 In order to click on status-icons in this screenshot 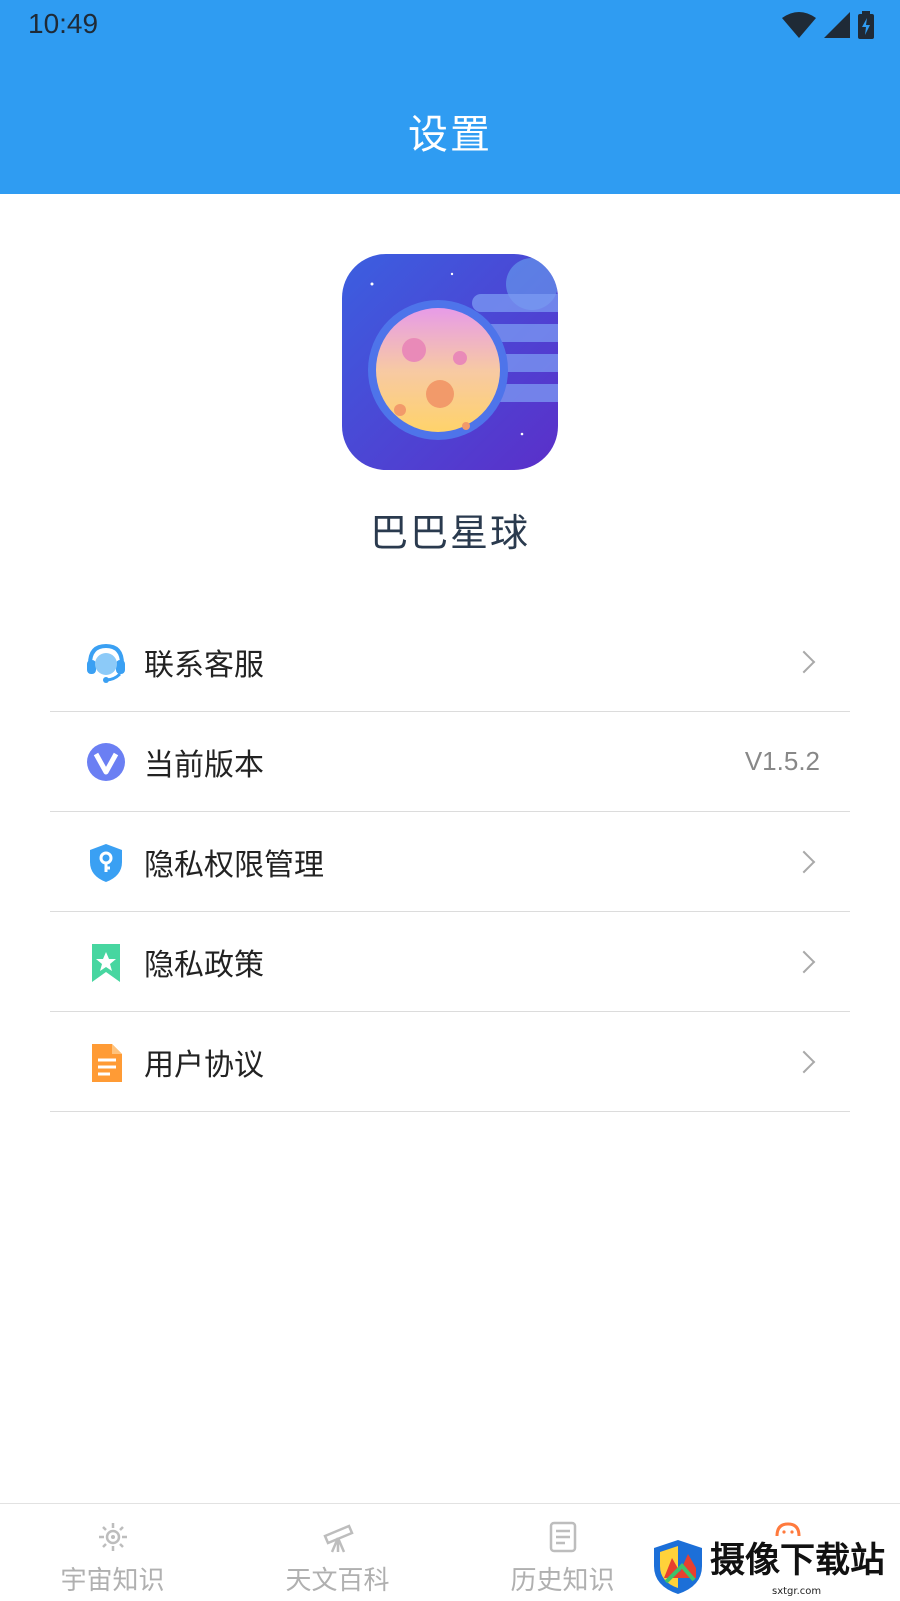, I will do `click(828, 25)`.